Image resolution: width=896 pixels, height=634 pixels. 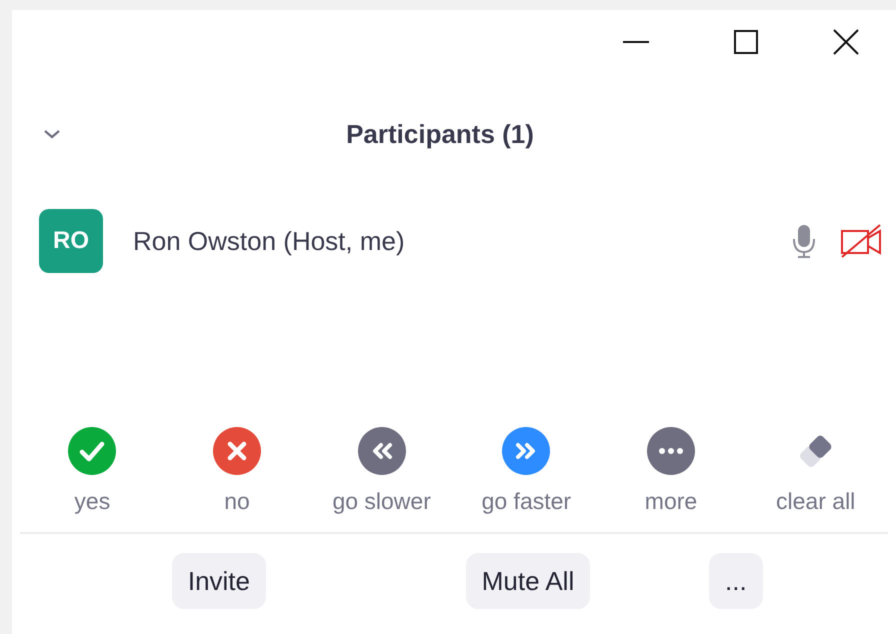 I want to click on feedback-label: clear all, so click(x=816, y=501).